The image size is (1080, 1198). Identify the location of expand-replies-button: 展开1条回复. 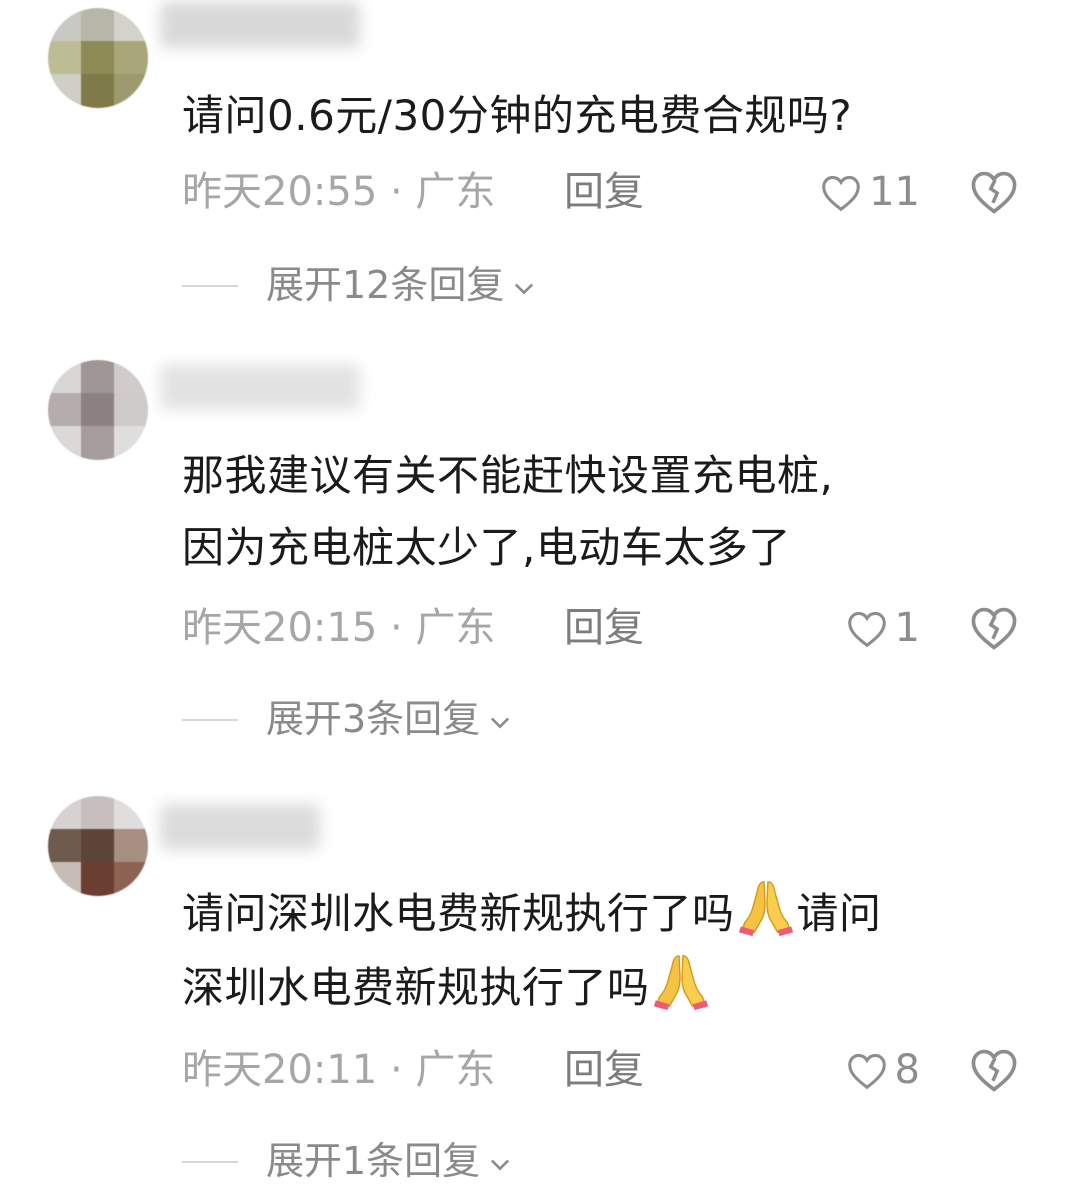
(482, 1161).